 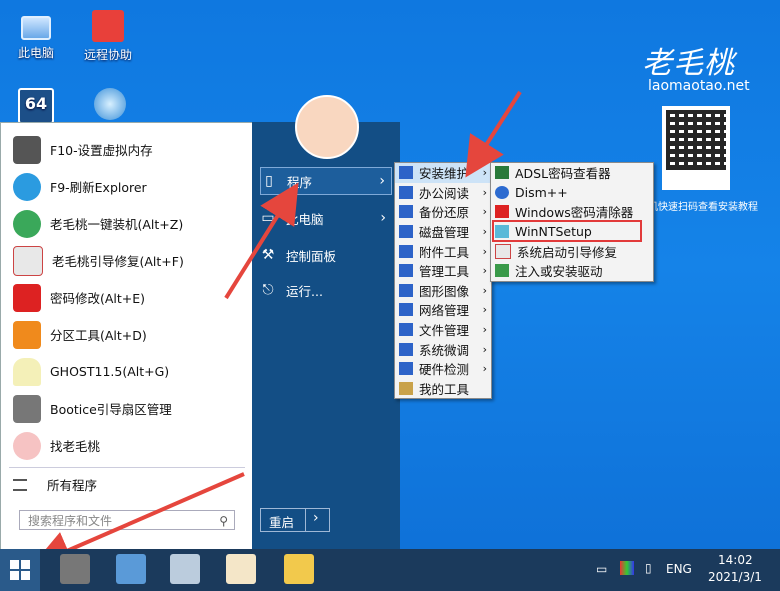 I want to click on language-indicator: ENG, so click(x=679, y=569).